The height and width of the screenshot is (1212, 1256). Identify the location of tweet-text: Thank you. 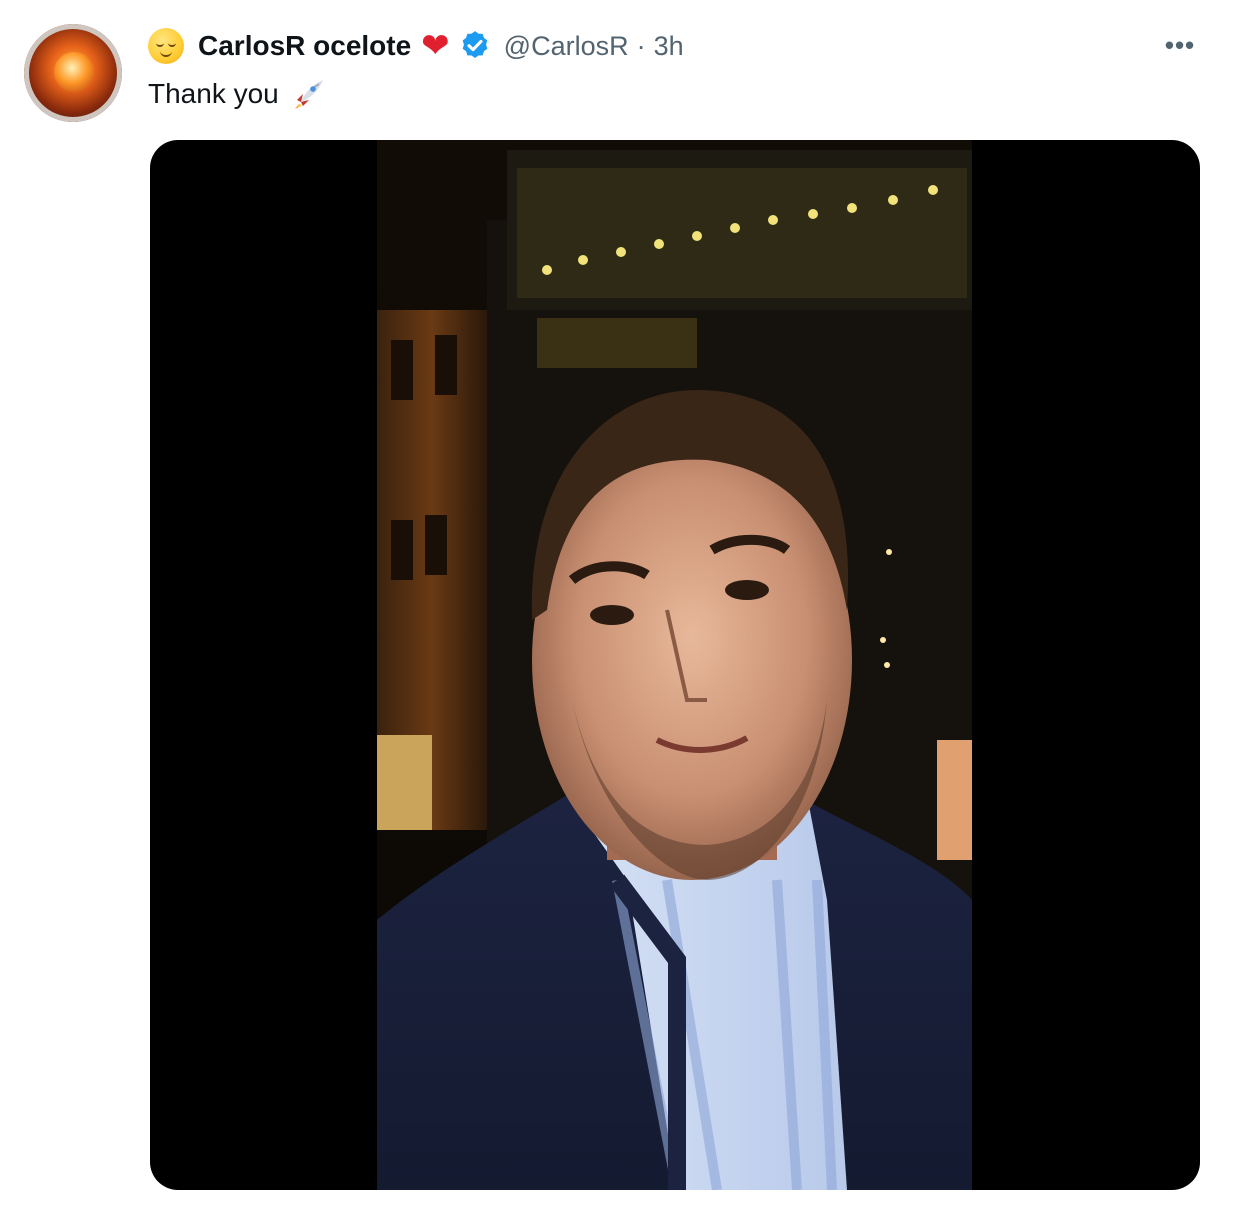
(237, 94).